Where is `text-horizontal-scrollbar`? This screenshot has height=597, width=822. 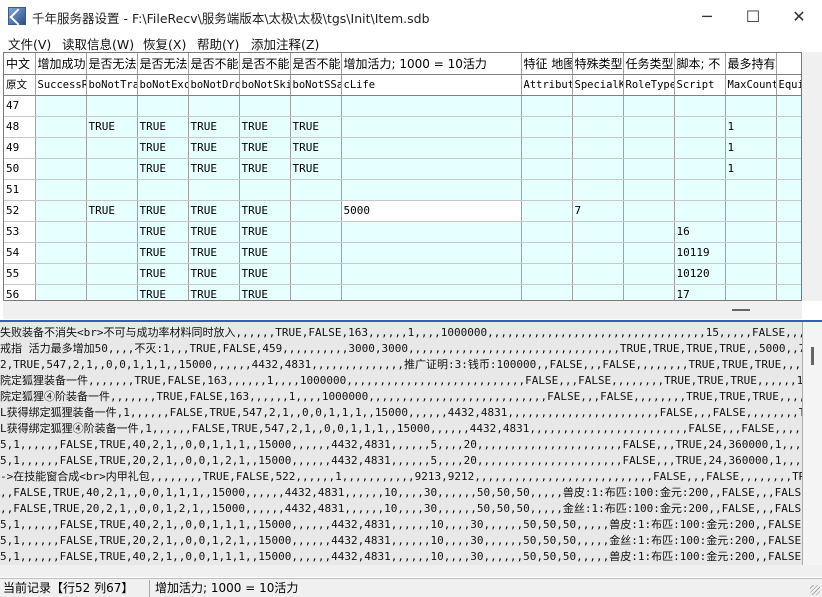
text-horizontal-scrollbar is located at coordinates (411, 571).